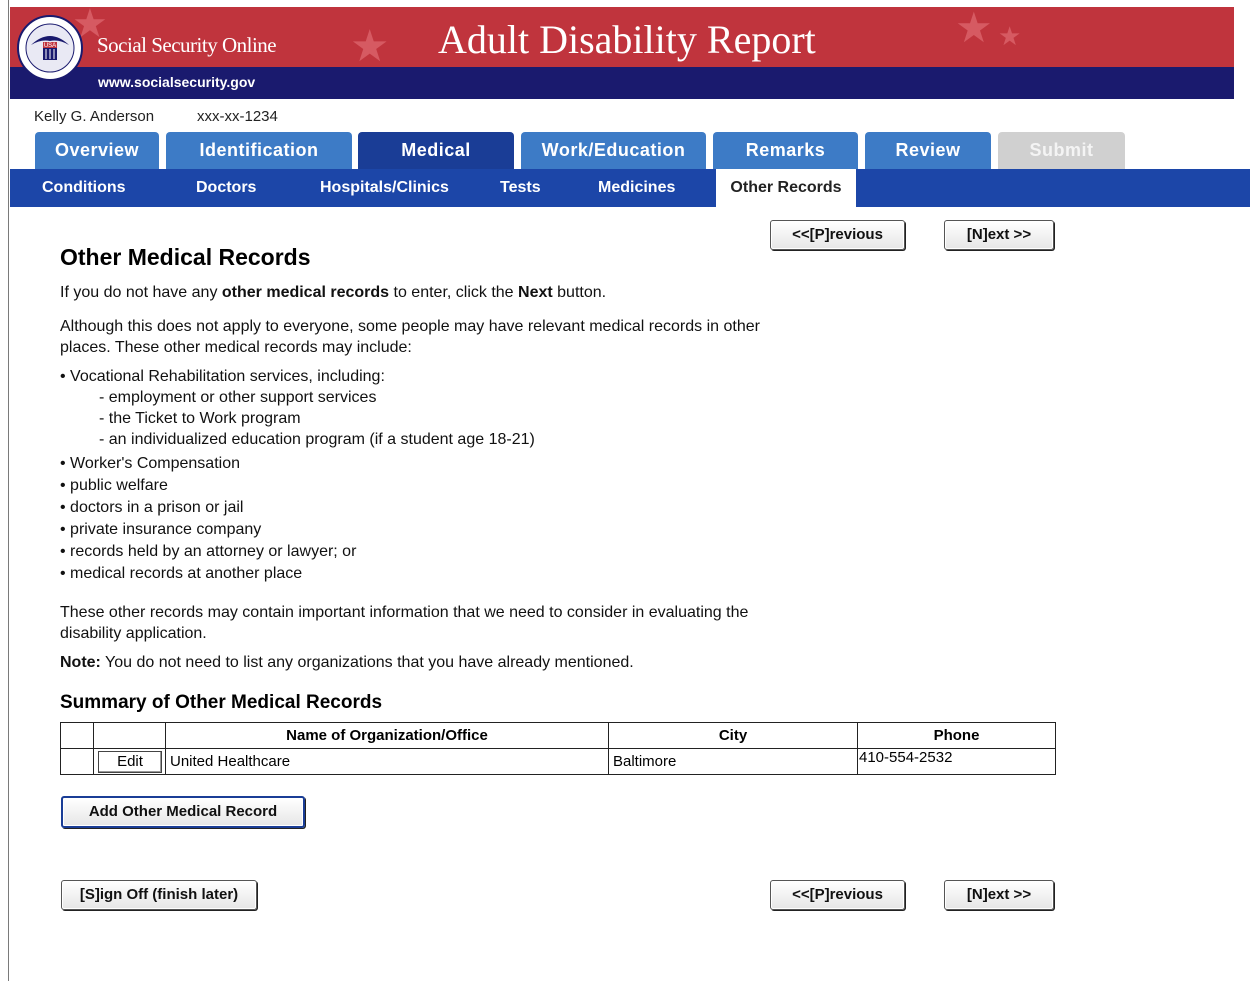 Image resolution: width=1250 pixels, height=981 pixels. What do you see at coordinates (237, 116) in the screenshot?
I see `user-ssn: xxx-xx-1234` at bounding box center [237, 116].